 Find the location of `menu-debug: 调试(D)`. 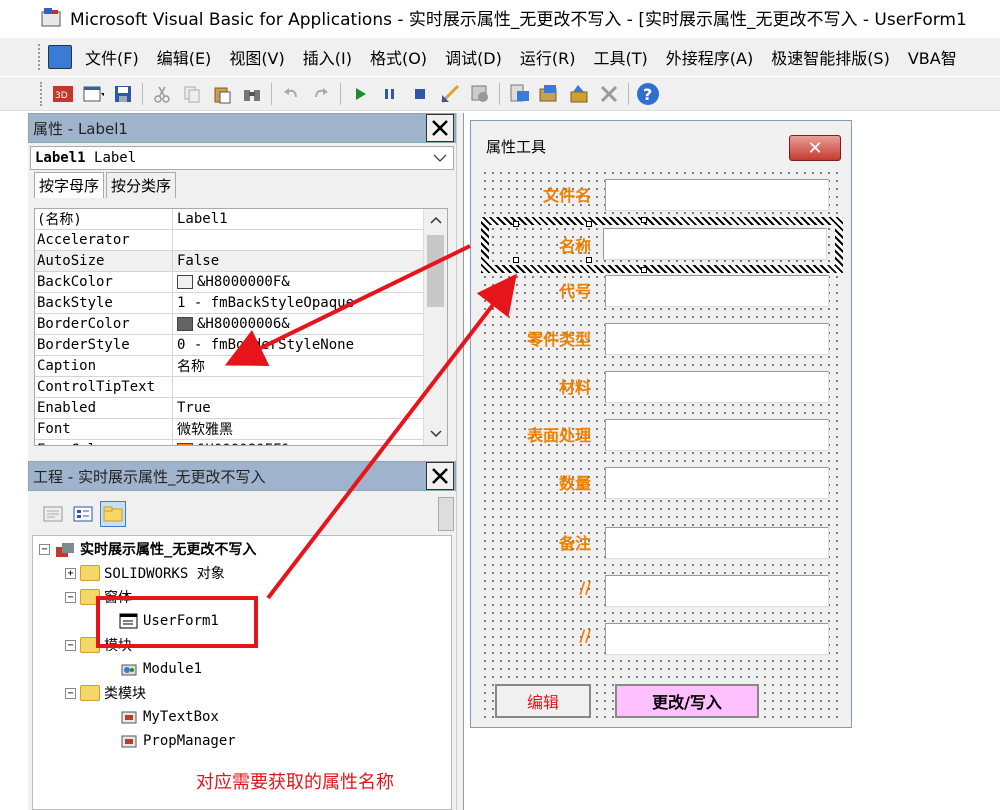

menu-debug: 调试(D) is located at coordinates (473, 57).